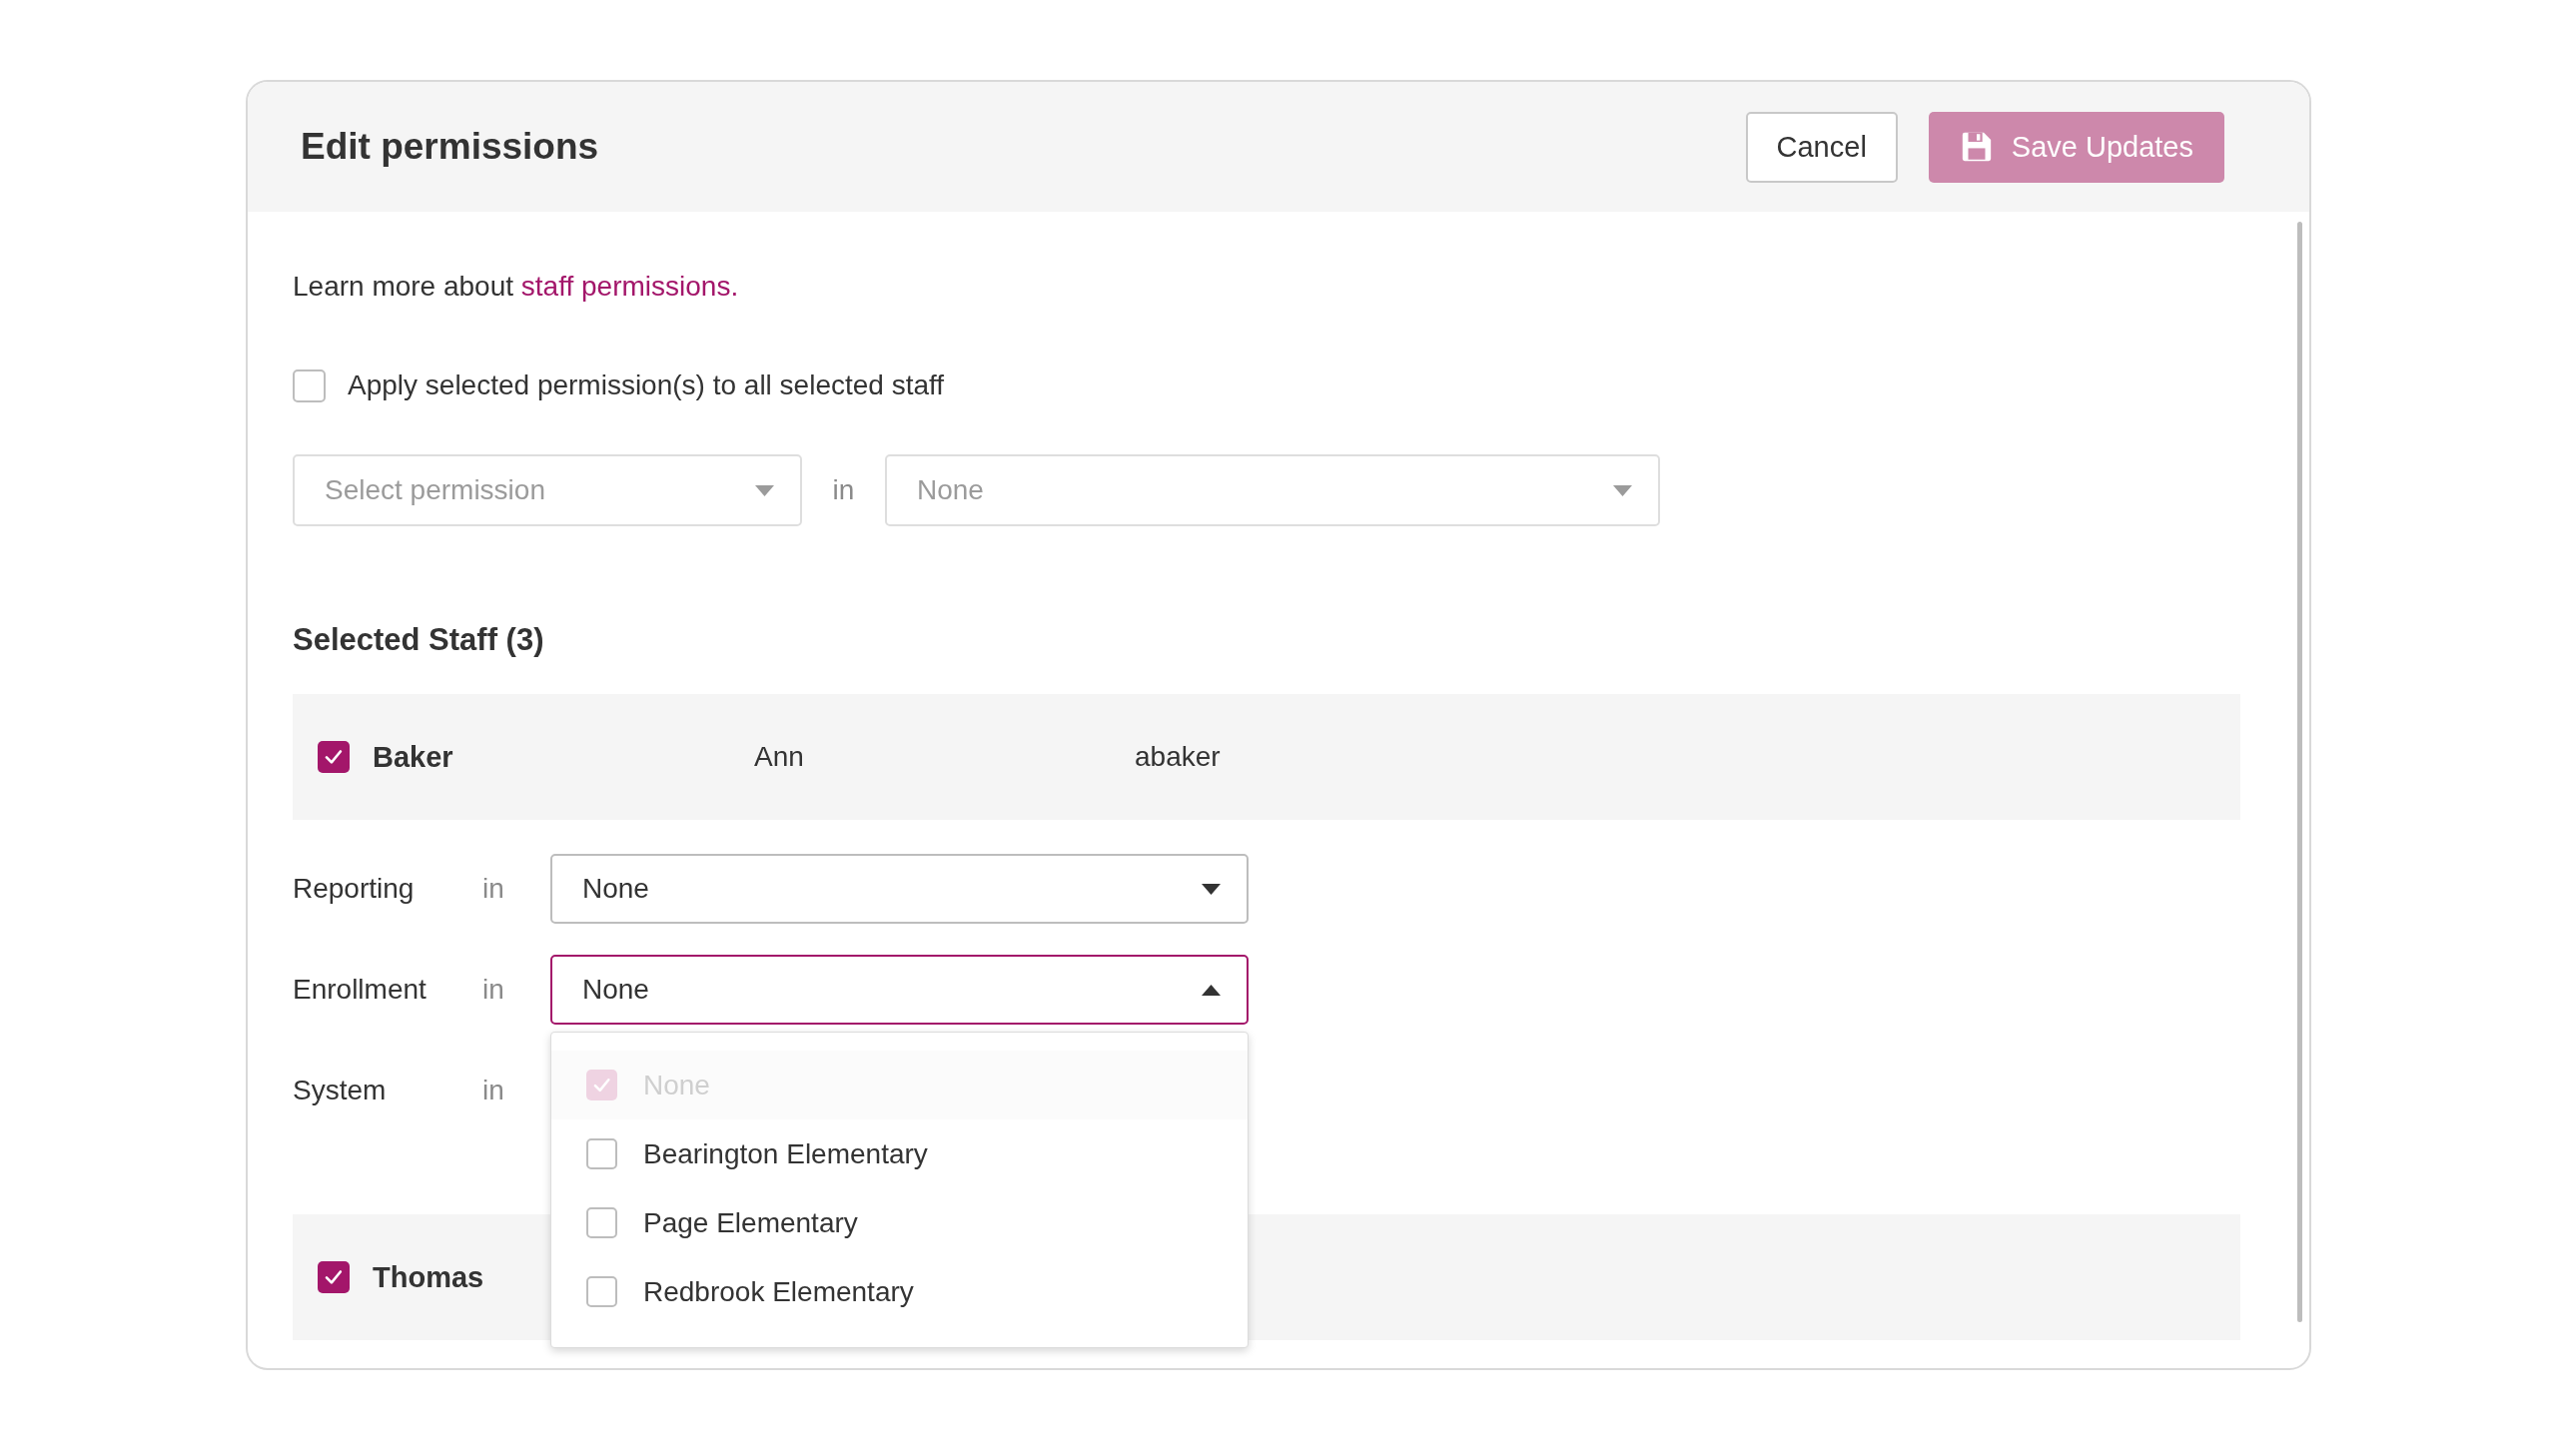 Image resolution: width=2557 pixels, height=1456 pixels. Describe the element at coordinates (516, 287) in the screenshot. I see `intro-text: Learn more about staff permissions.` at that location.